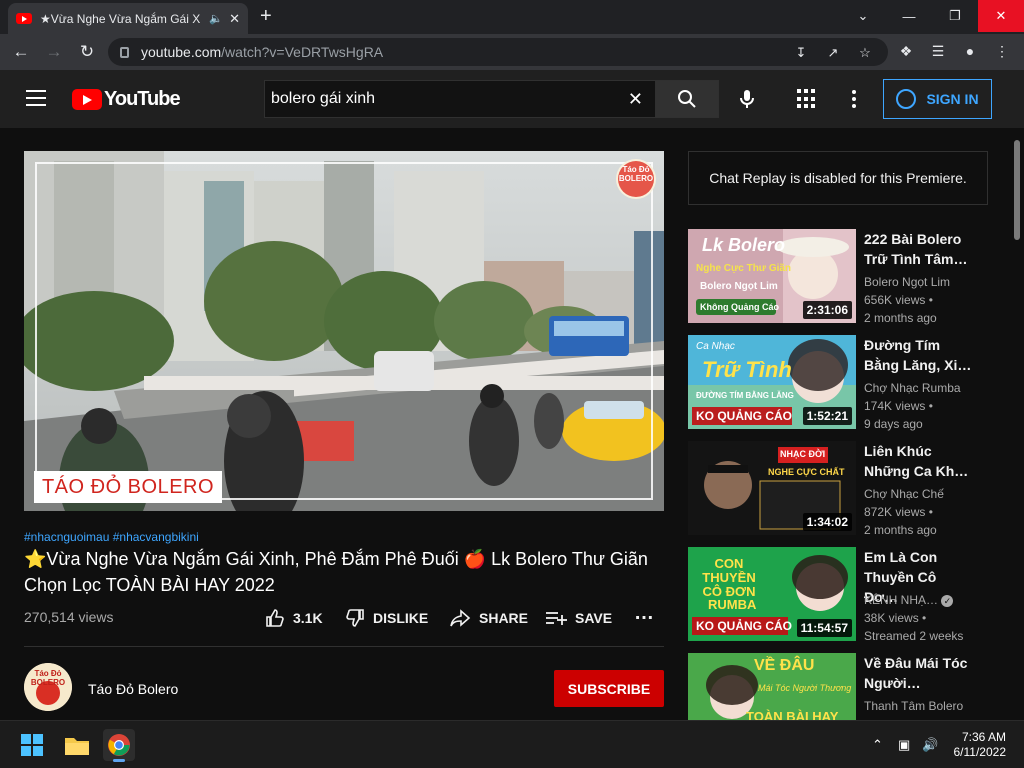 The height and width of the screenshot is (768, 1024). Describe the element at coordinates (904, 745) in the screenshot. I see `network-icon: ▣` at that location.